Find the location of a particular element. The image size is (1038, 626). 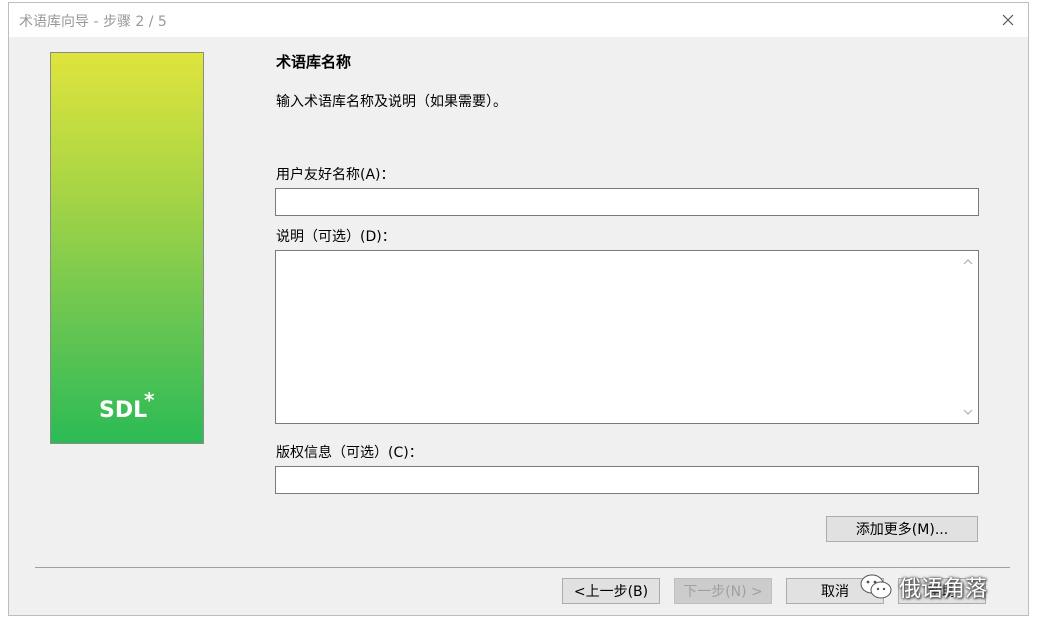

chevron-down-icon is located at coordinates (968, 412).